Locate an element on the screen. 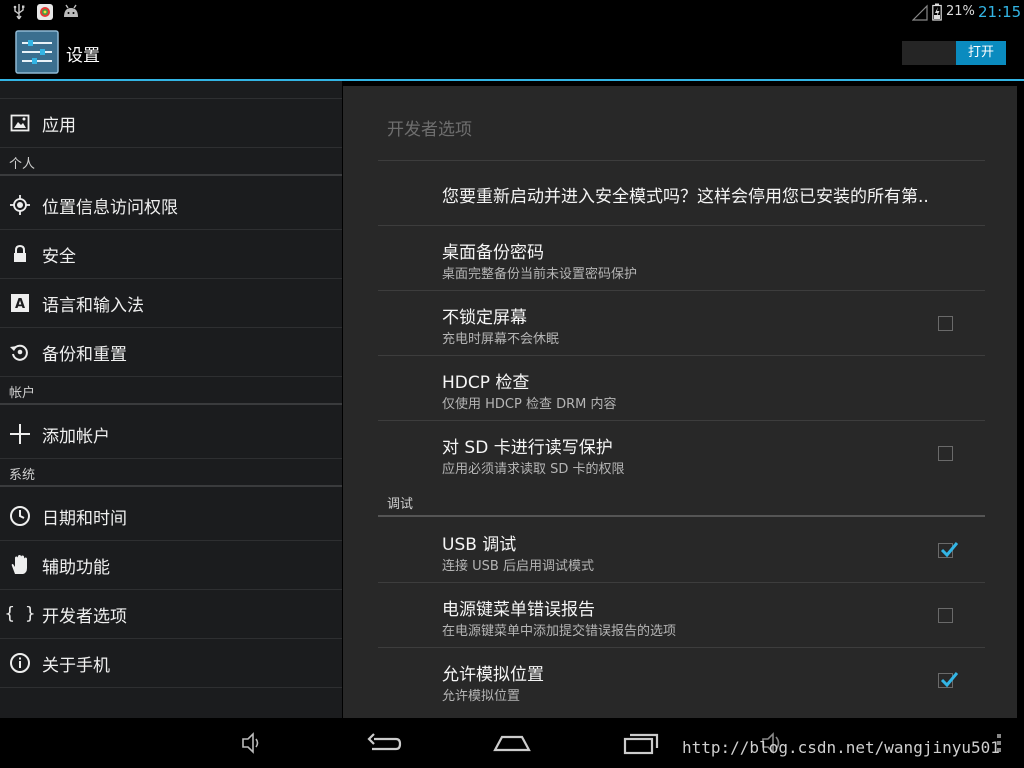 The height and width of the screenshot is (768, 1024). pref-summary: 应用必须请求读取 SD 卡的权限 is located at coordinates (533, 469).